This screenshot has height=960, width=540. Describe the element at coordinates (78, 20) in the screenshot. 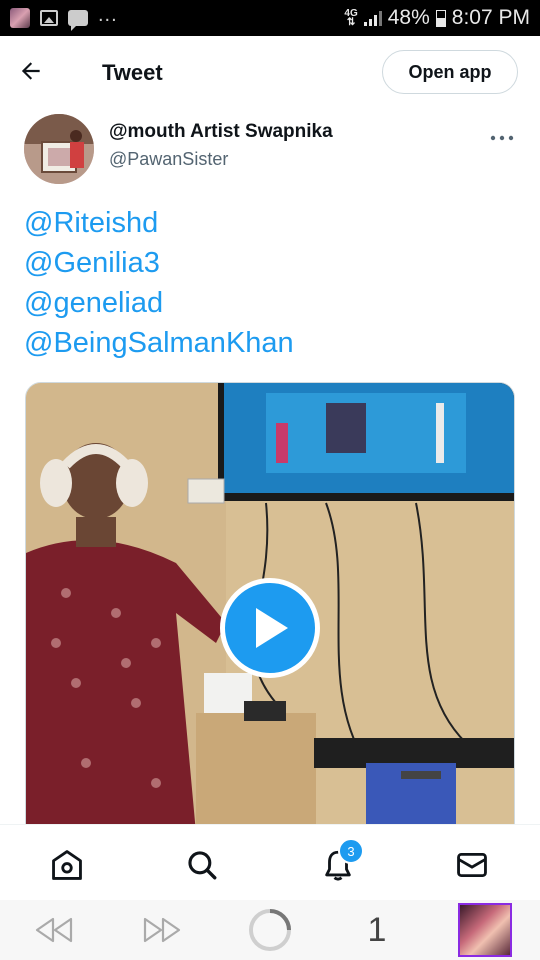

I see `chat-notification-icon` at that location.